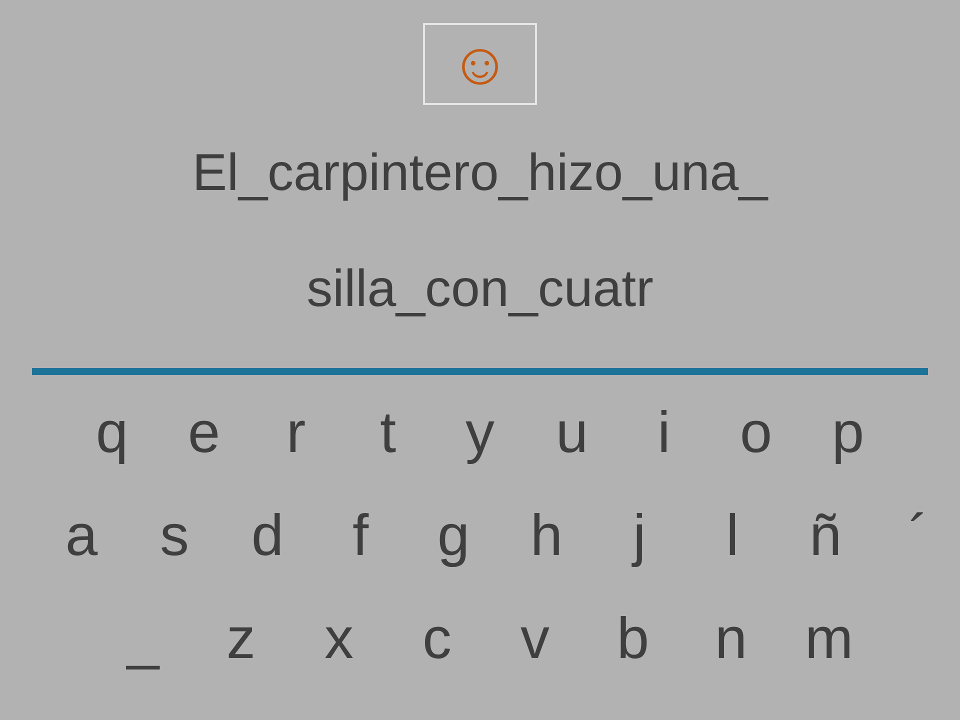  What do you see at coordinates (664, 433) in the screenshot?
I see `letter-key: i` at bounding box center [664, 433].